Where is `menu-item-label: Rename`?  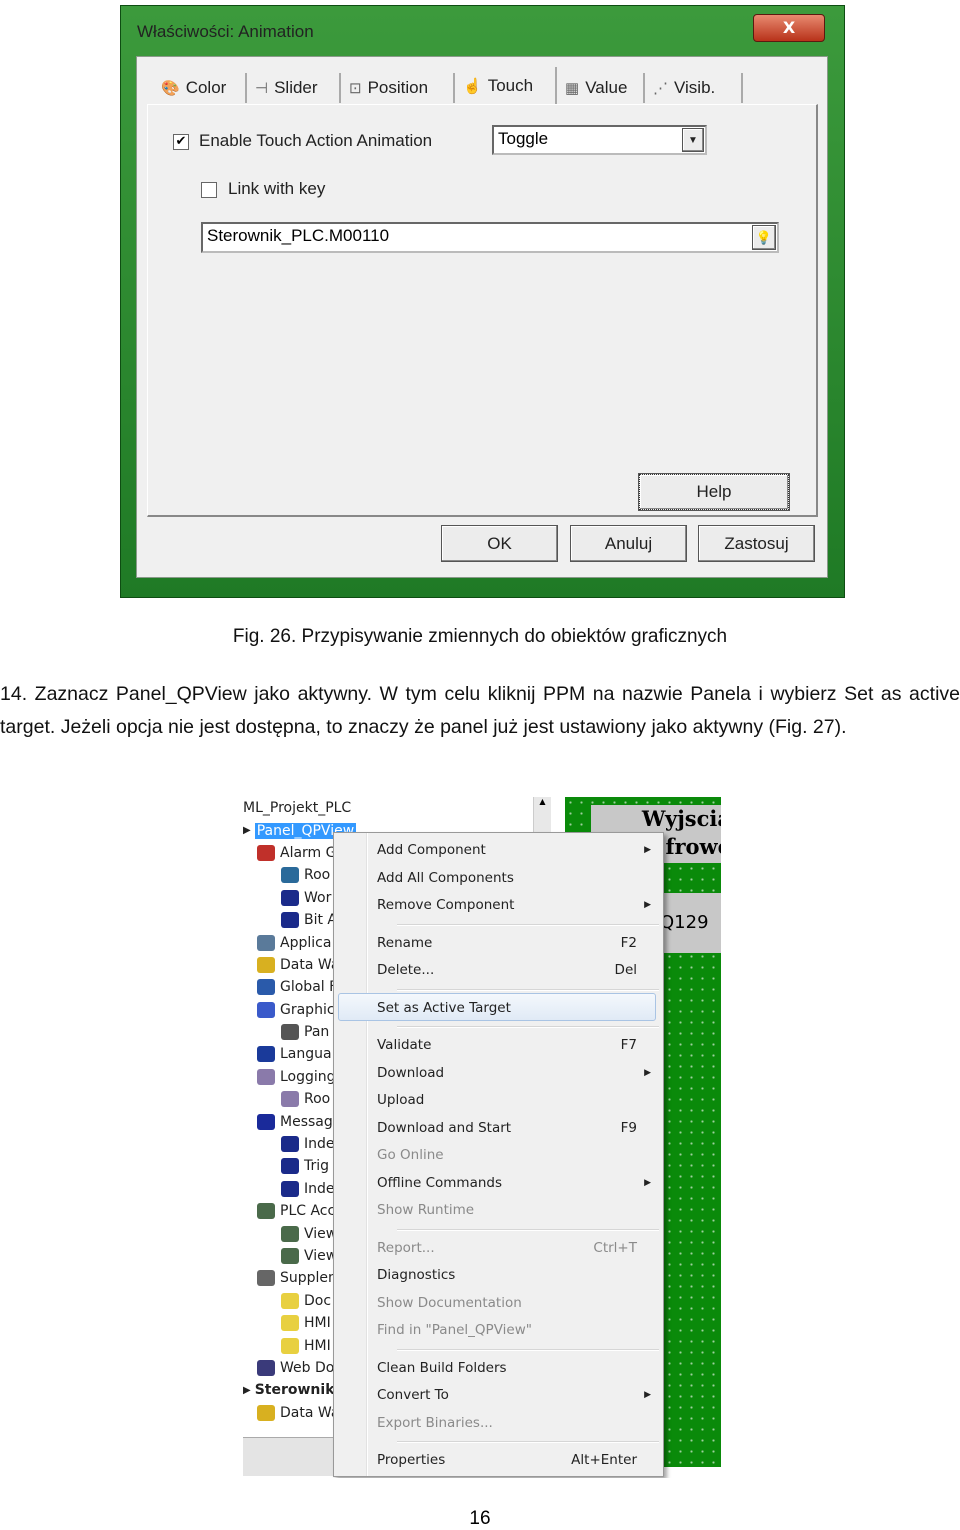 menu-item-label: Rename is located at coordinates (405, 942).